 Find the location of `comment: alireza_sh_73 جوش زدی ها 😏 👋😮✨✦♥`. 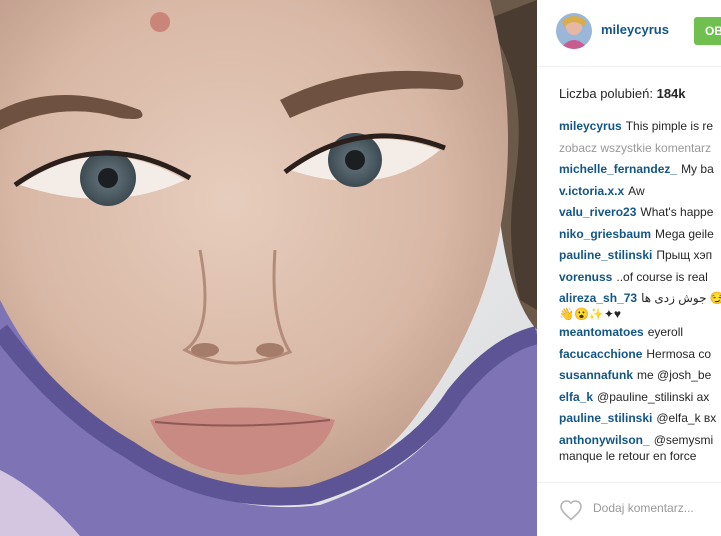

comment: alireza_sh_73 جوش زدی ها 😏 👋😮✨✦♥ is located at coordinates (640, 307).